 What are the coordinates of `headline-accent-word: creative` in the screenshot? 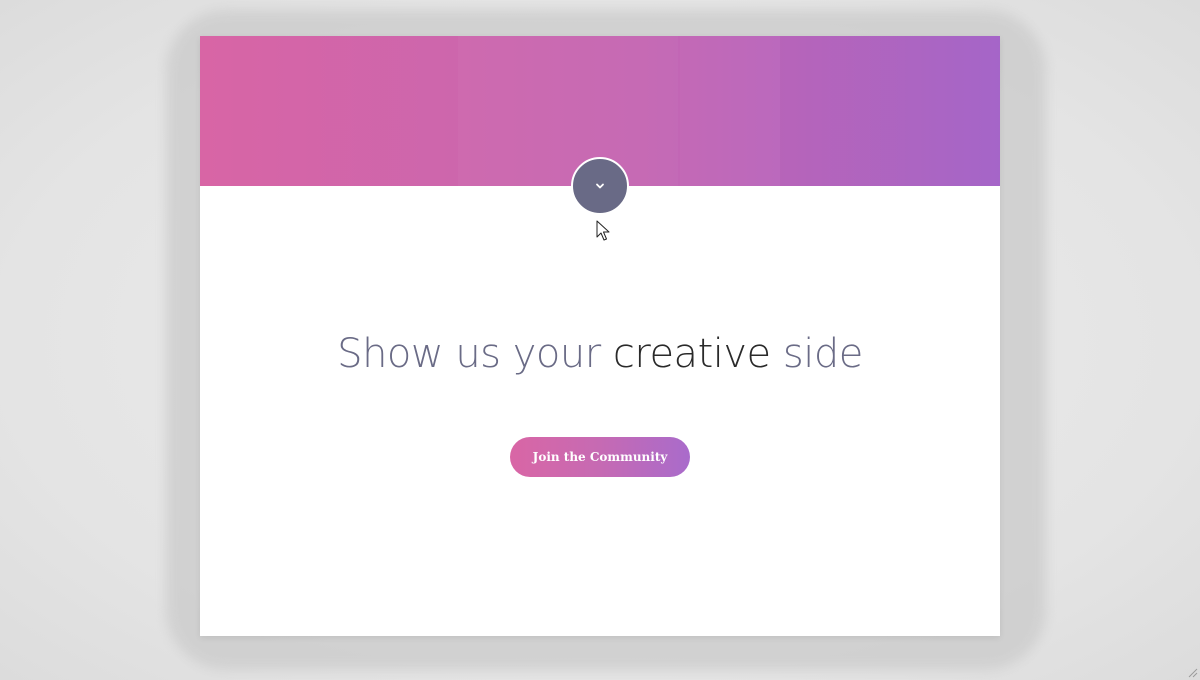 It's located at (691, 354).